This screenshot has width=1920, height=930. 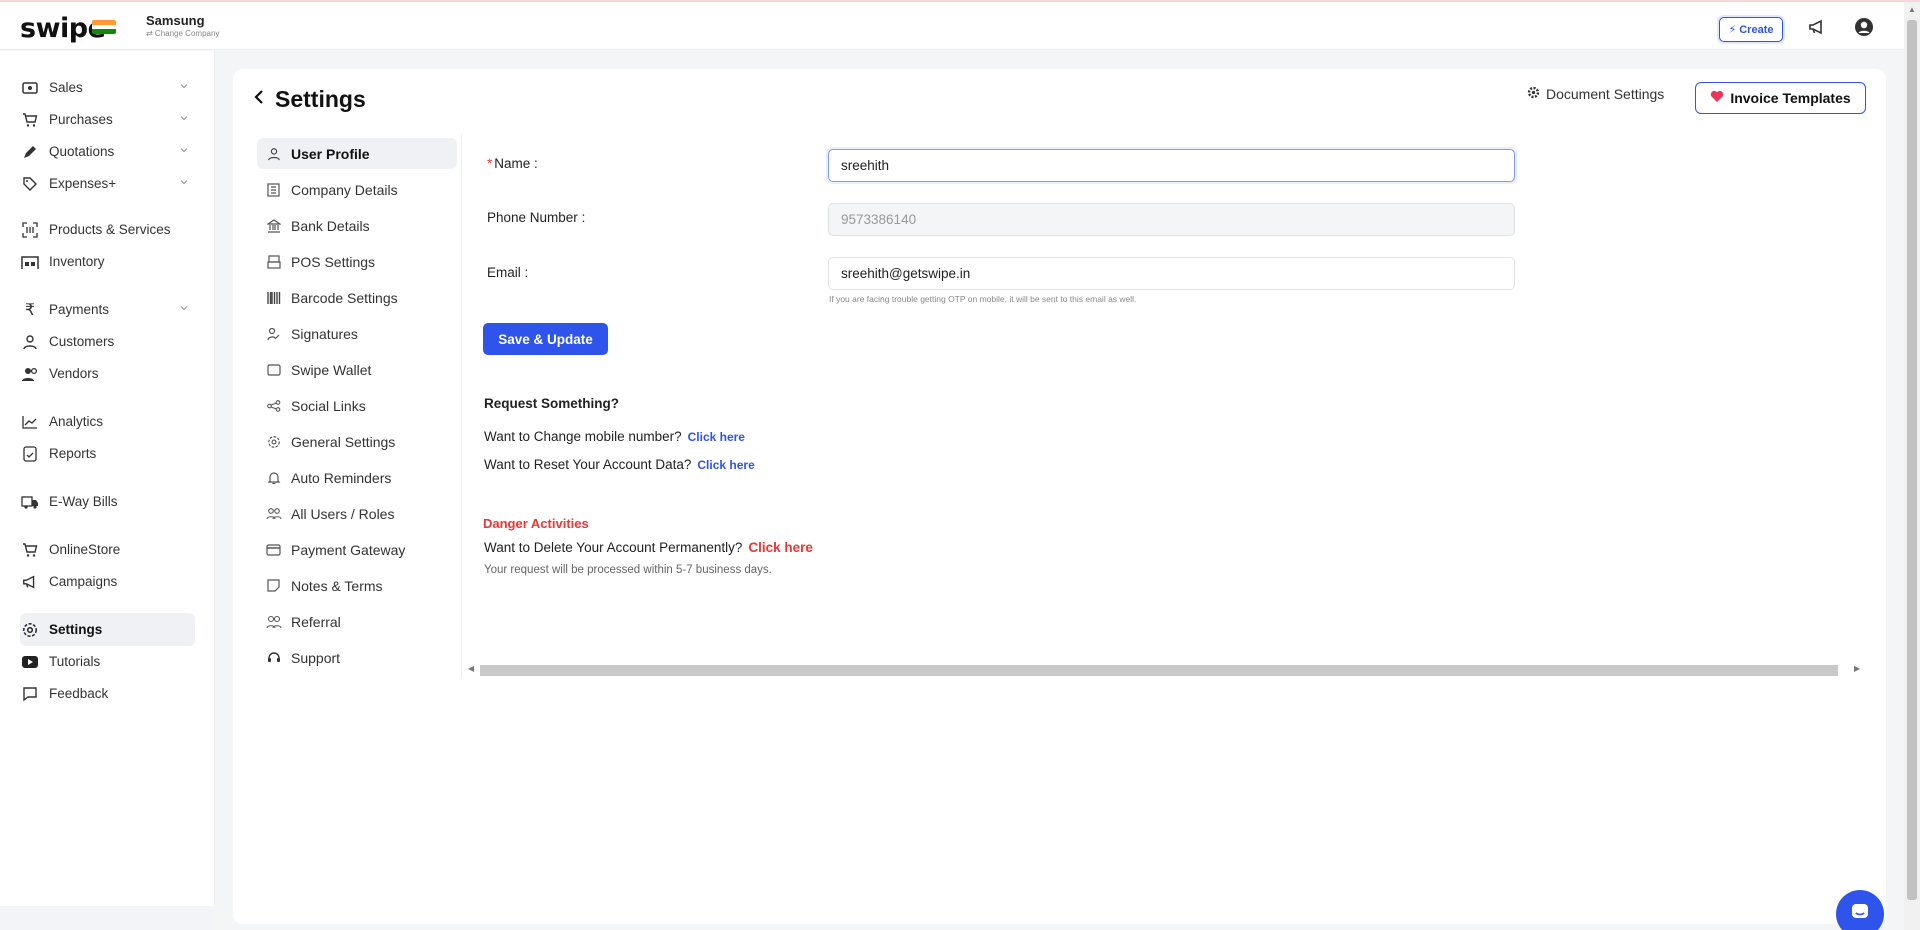 I want to click on scroll-left-icon: ◀, so click(x=471, y=668).